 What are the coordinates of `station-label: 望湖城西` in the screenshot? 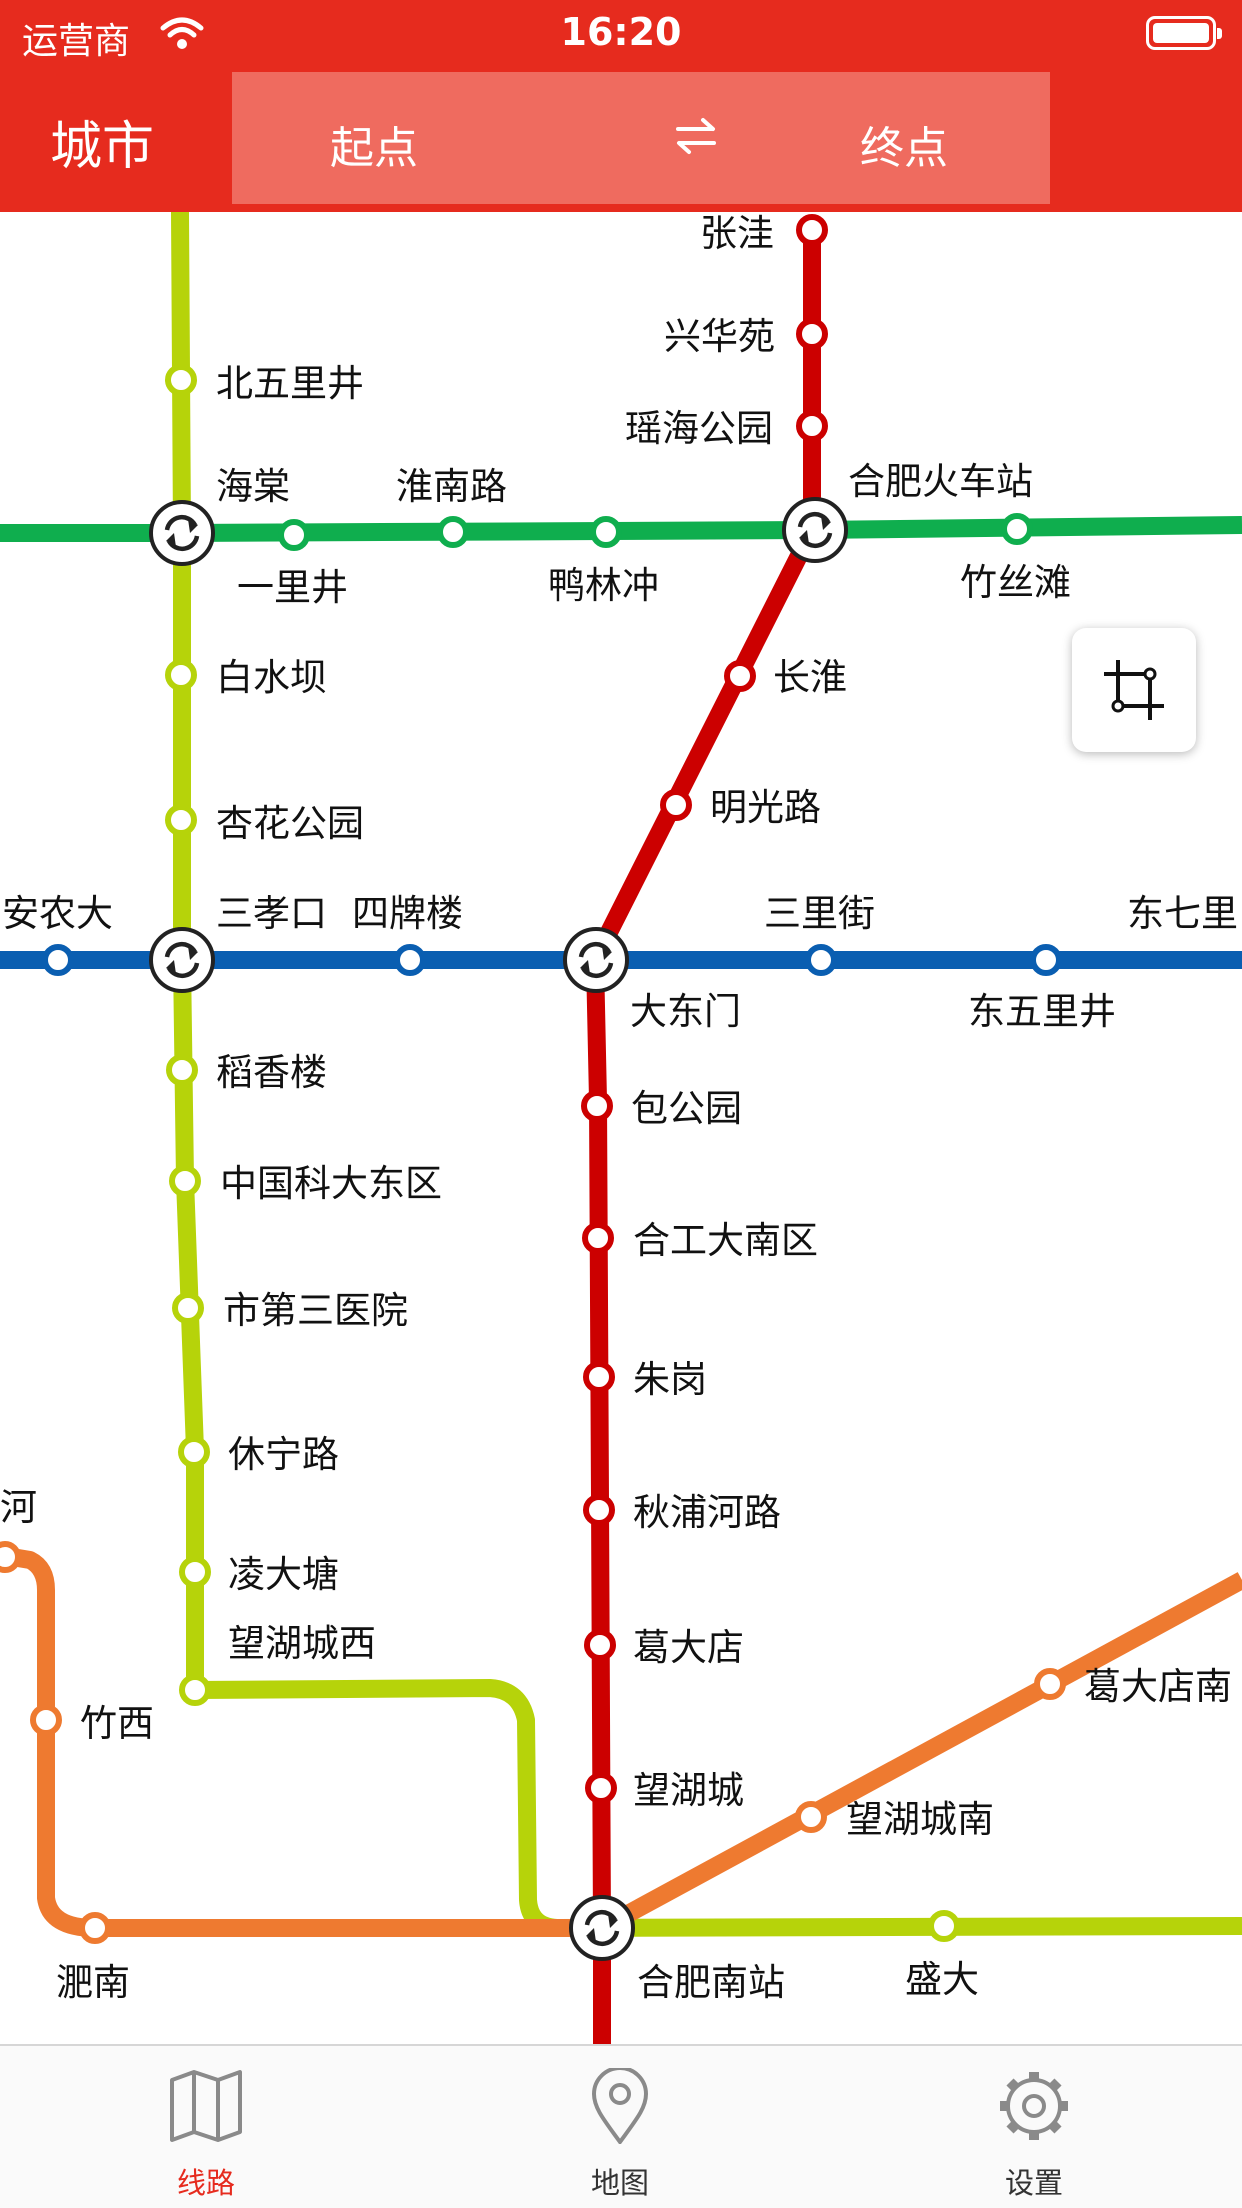 It's located at (302, 1643).